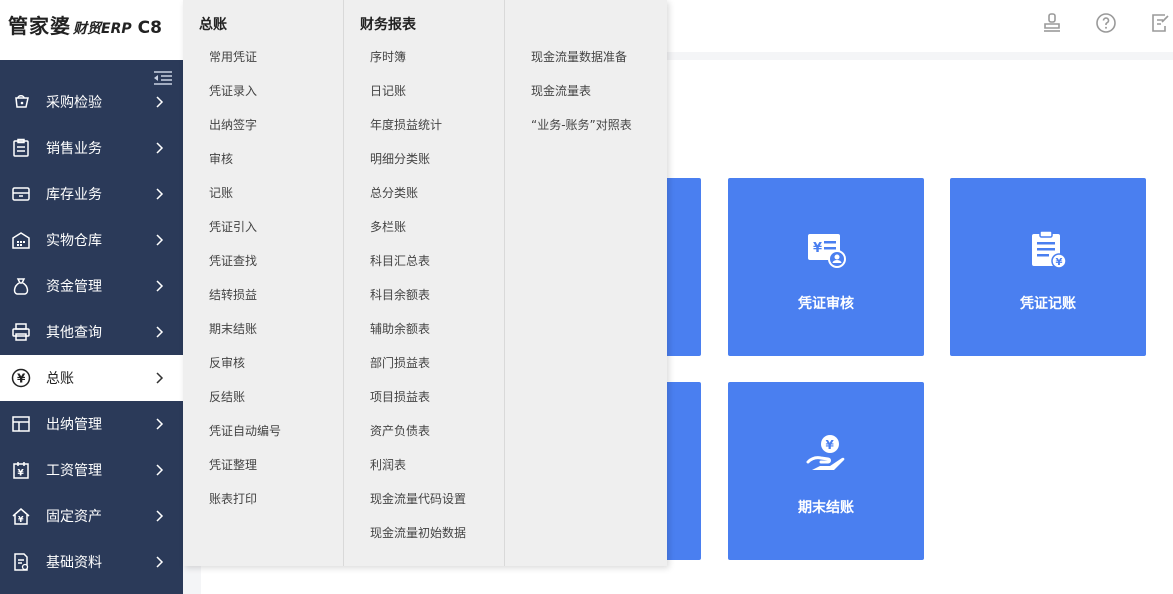  What do you see at coordinates (102, 29) in the screenshot?
I see `logo-sub: 财贸ERP` at bounding box center [102, 29].